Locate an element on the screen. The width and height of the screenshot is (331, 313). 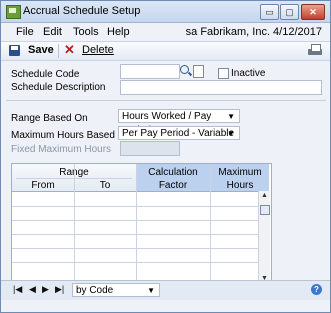
max-hours-based-on-value: Per Pay Period - Variable is located at coordinates (178, 133).